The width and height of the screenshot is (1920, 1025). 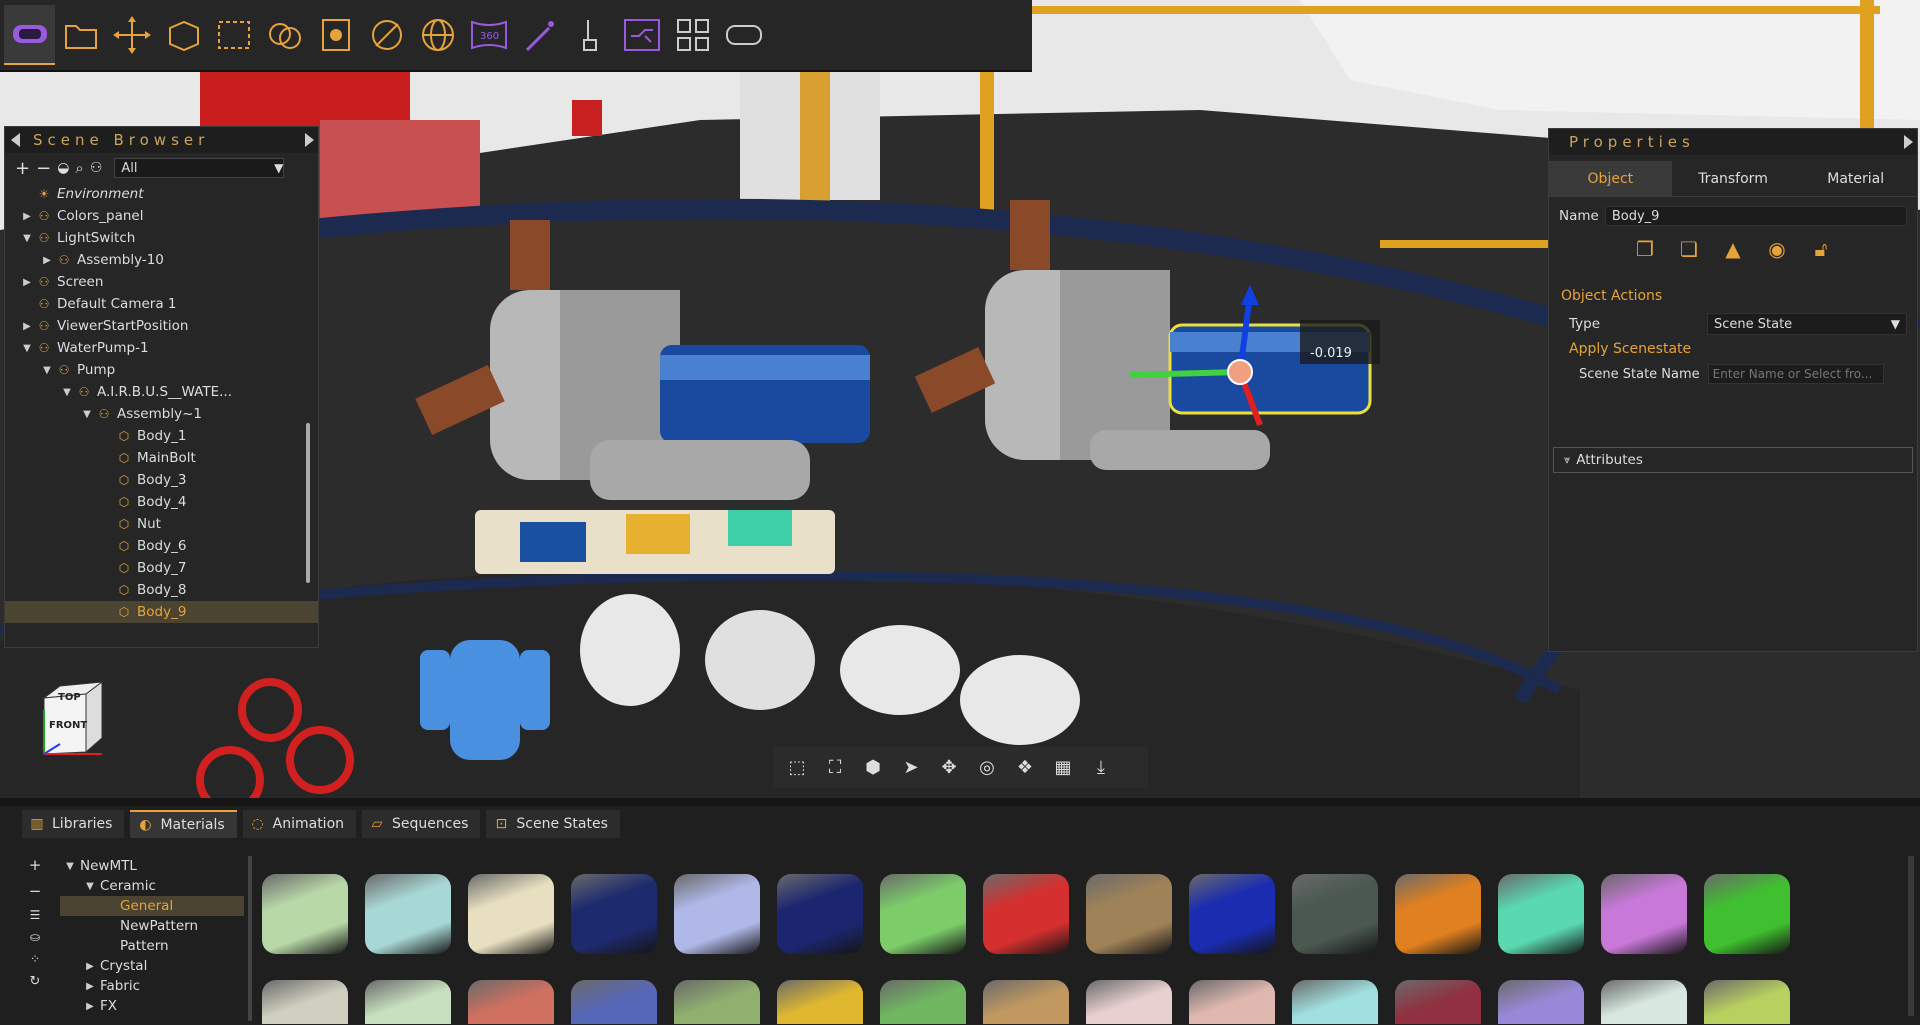 I want to click on layout-icon-button, so click(x=692, y=35).